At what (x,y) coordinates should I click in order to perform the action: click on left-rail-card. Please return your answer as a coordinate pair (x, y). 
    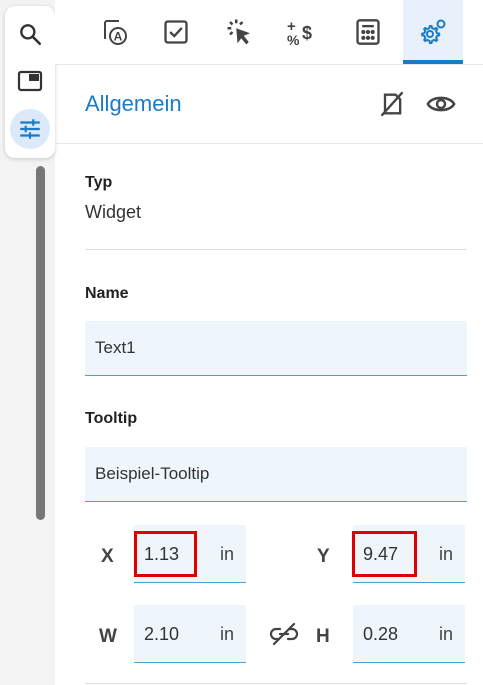
    Looking at the image, I should click on (30, 82).